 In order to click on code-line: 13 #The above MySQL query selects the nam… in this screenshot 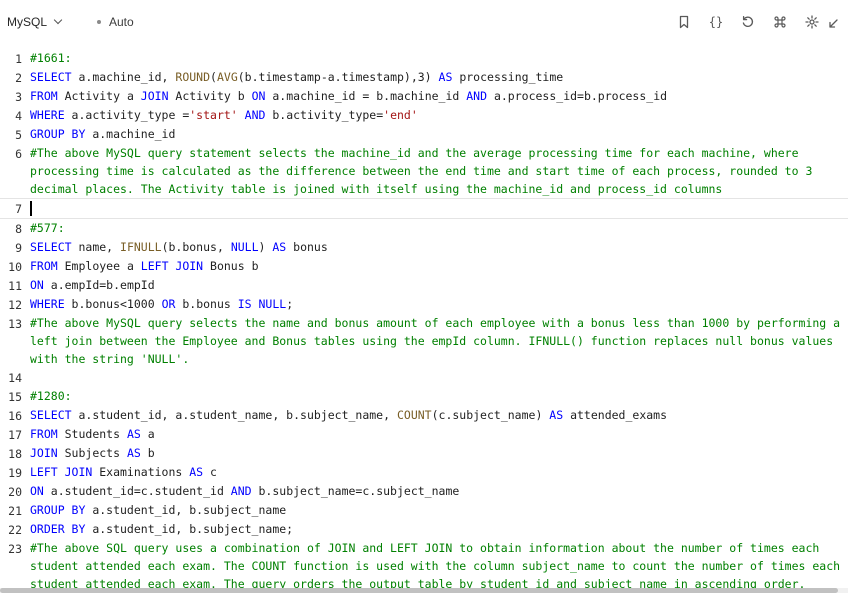, I will do `click(424, 341)`.